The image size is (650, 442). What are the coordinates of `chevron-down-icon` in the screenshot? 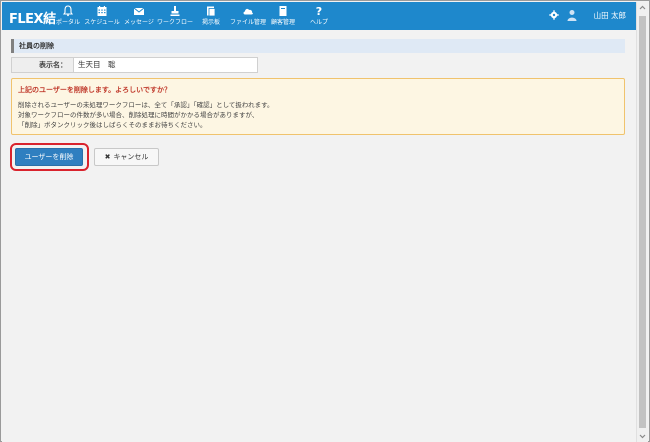 It's located at (642, 436).